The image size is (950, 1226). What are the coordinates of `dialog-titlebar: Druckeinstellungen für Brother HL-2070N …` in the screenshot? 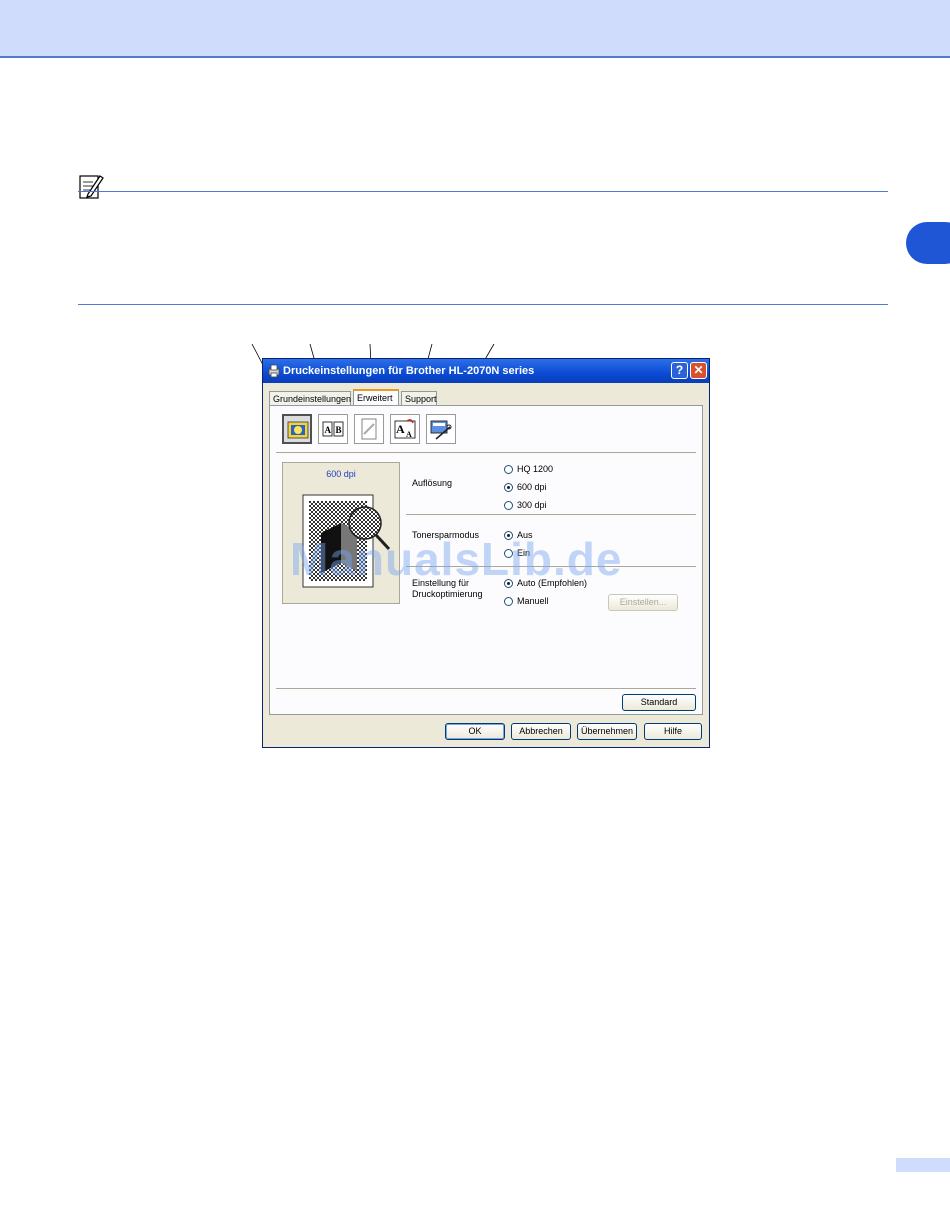 It's located at (486, 371).